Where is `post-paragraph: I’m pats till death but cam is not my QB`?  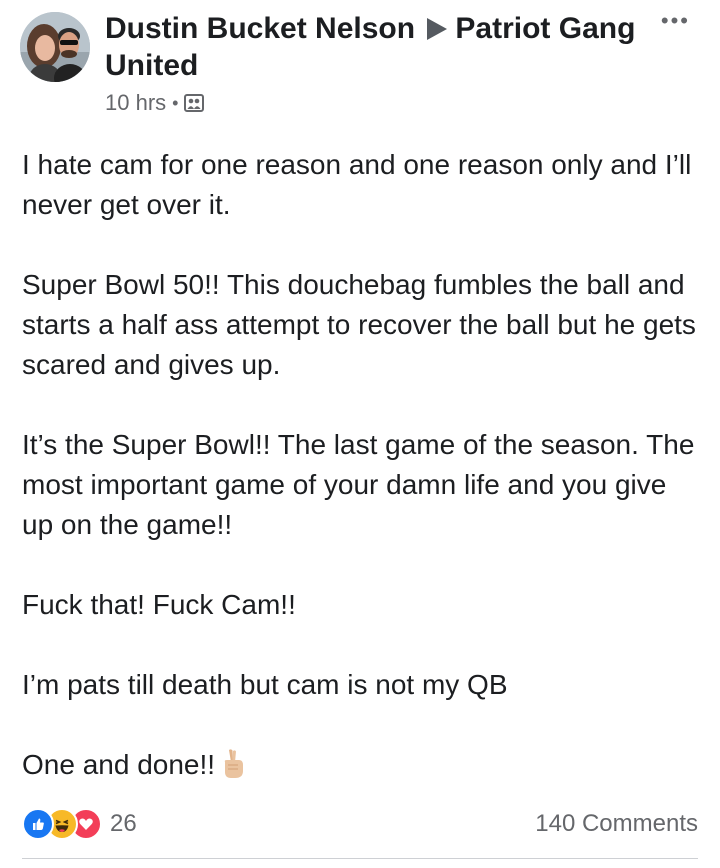
post-paragraph: I’m pats till death but cam is not my QB is located at coordinates (265, 684).